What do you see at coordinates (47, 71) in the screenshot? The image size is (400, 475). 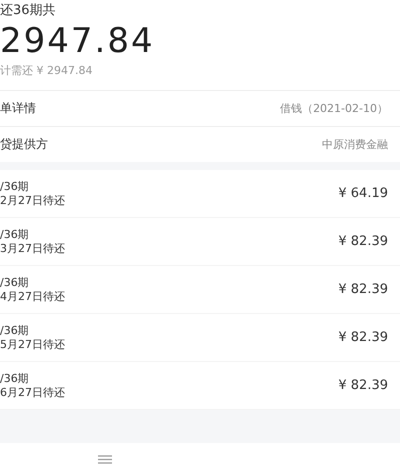 I see `total-due-text: 计需还 ¥ 2947.84` at bounding box center [47, 71].